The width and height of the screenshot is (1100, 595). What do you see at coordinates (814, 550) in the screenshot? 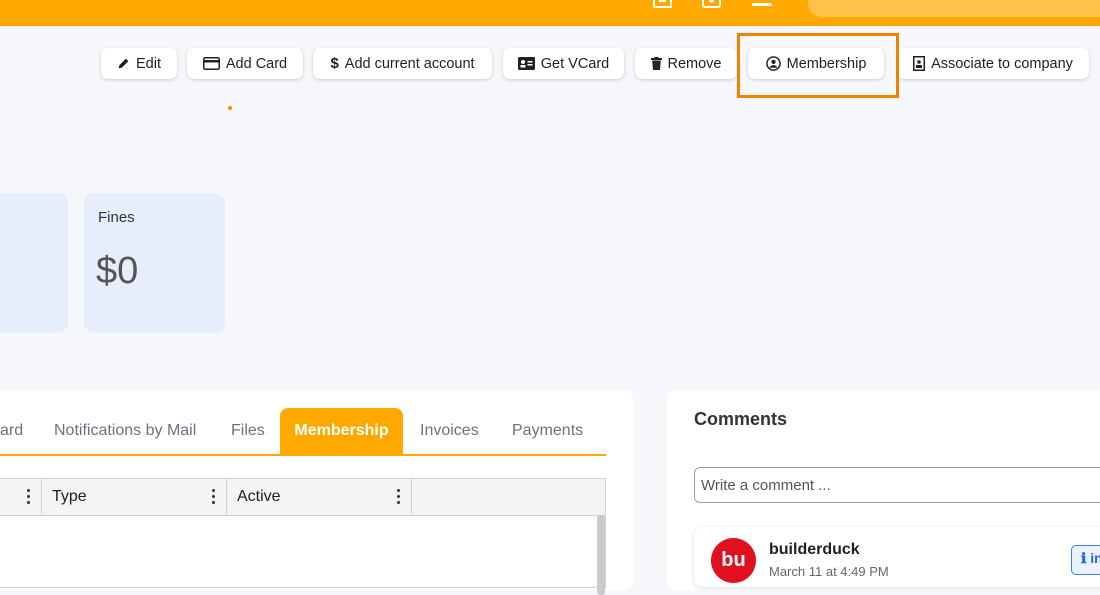
I see `comment-author: builderduck` at bounding box center [814, 550].